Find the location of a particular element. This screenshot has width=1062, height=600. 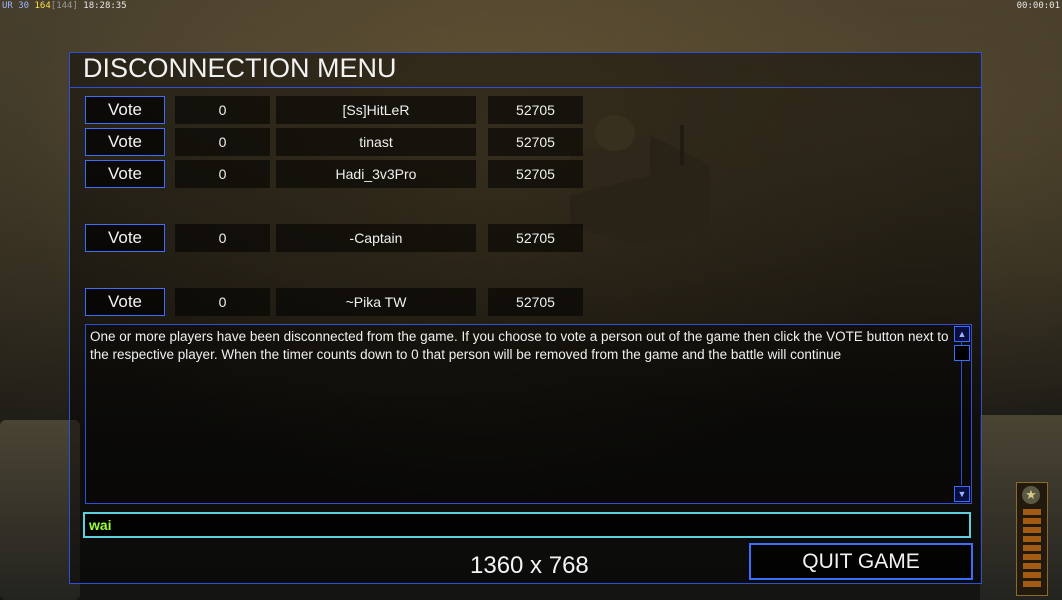

player-name: -Captain is located at coordinates (376, 238).